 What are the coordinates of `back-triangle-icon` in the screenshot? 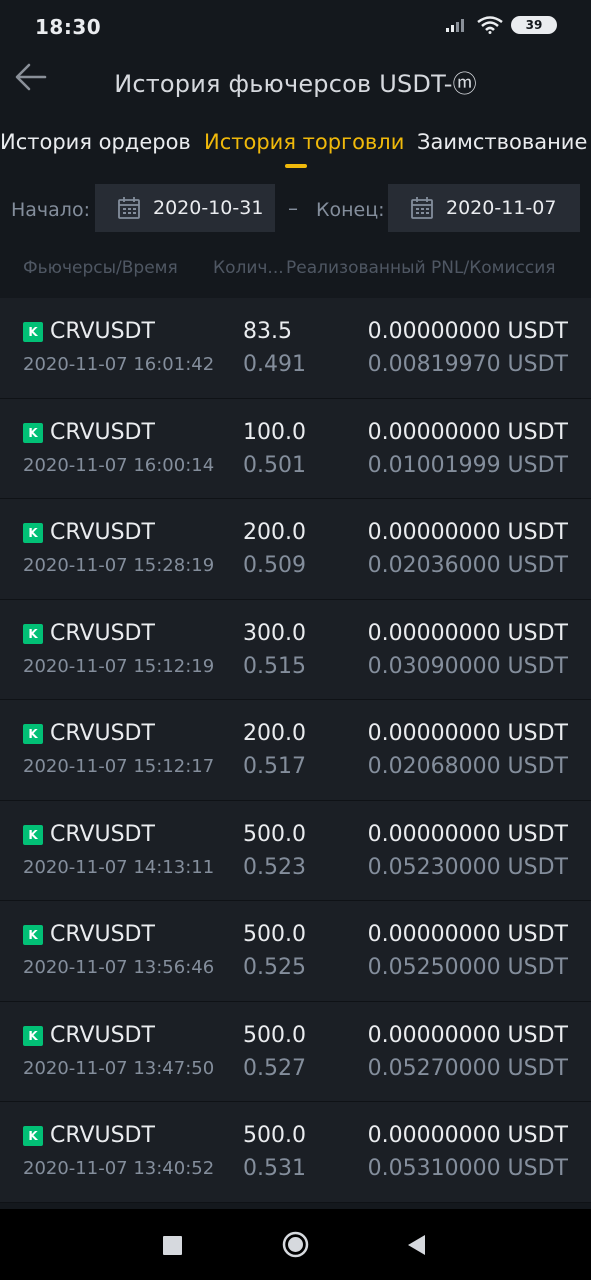 It's located at (416, 1245).